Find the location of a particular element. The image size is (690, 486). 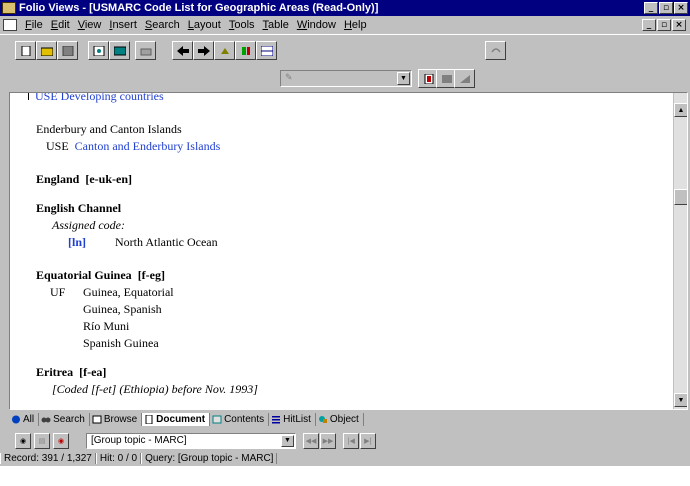

minimize-button: _ is located at coordinates (651, 8).